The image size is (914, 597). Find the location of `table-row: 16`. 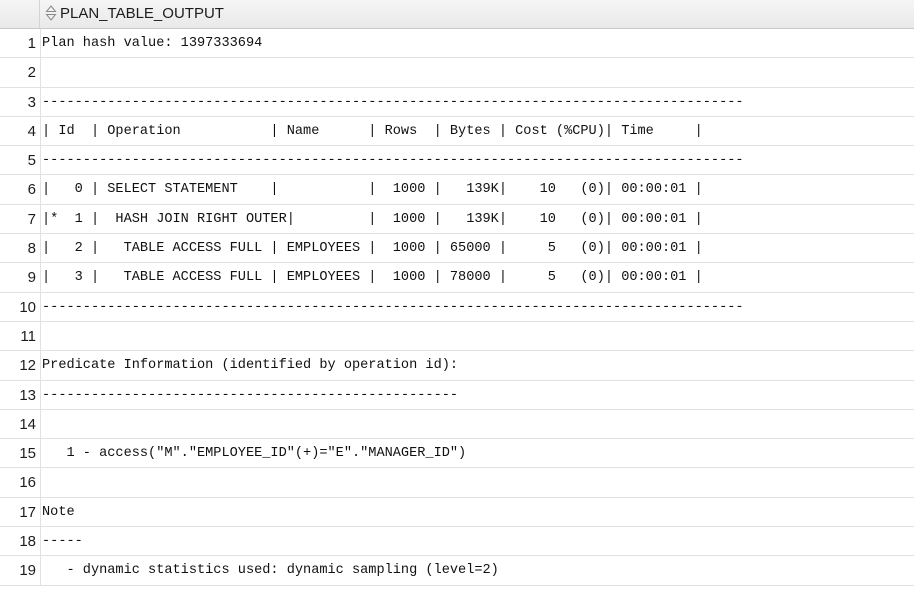

table-row: 16 is located at coordinates (457, 483).